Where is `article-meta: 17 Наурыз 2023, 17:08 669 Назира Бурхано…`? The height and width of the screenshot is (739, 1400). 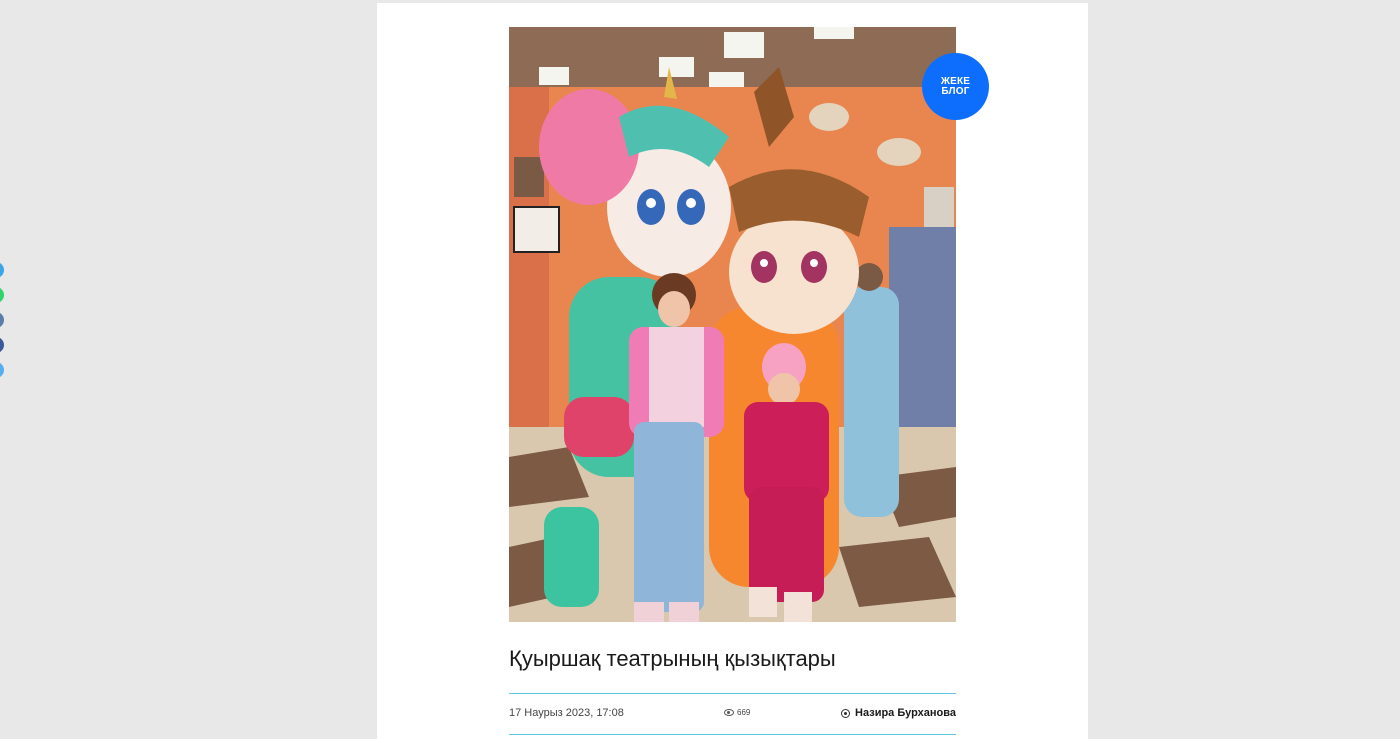
article-meta: 17 Наурыз 2023, 17:08 669 Назира Бурхано… is located at coordinates (732, 714).